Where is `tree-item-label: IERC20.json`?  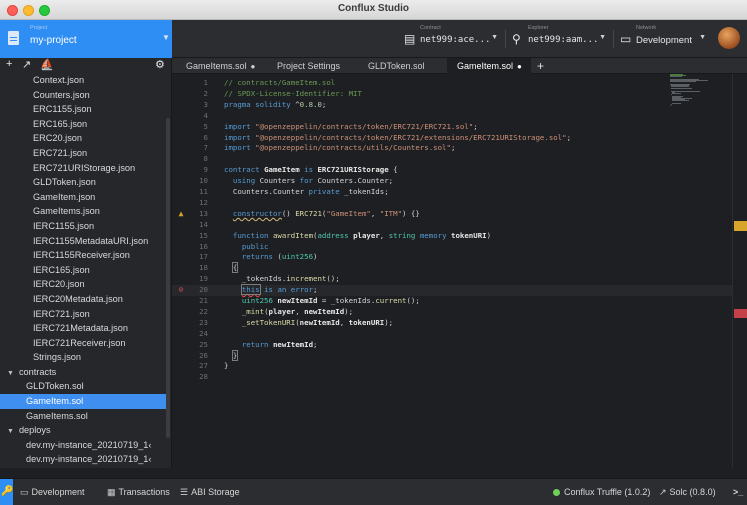
tree-item-label: IERC20.json is located at coordinates (59, 284).